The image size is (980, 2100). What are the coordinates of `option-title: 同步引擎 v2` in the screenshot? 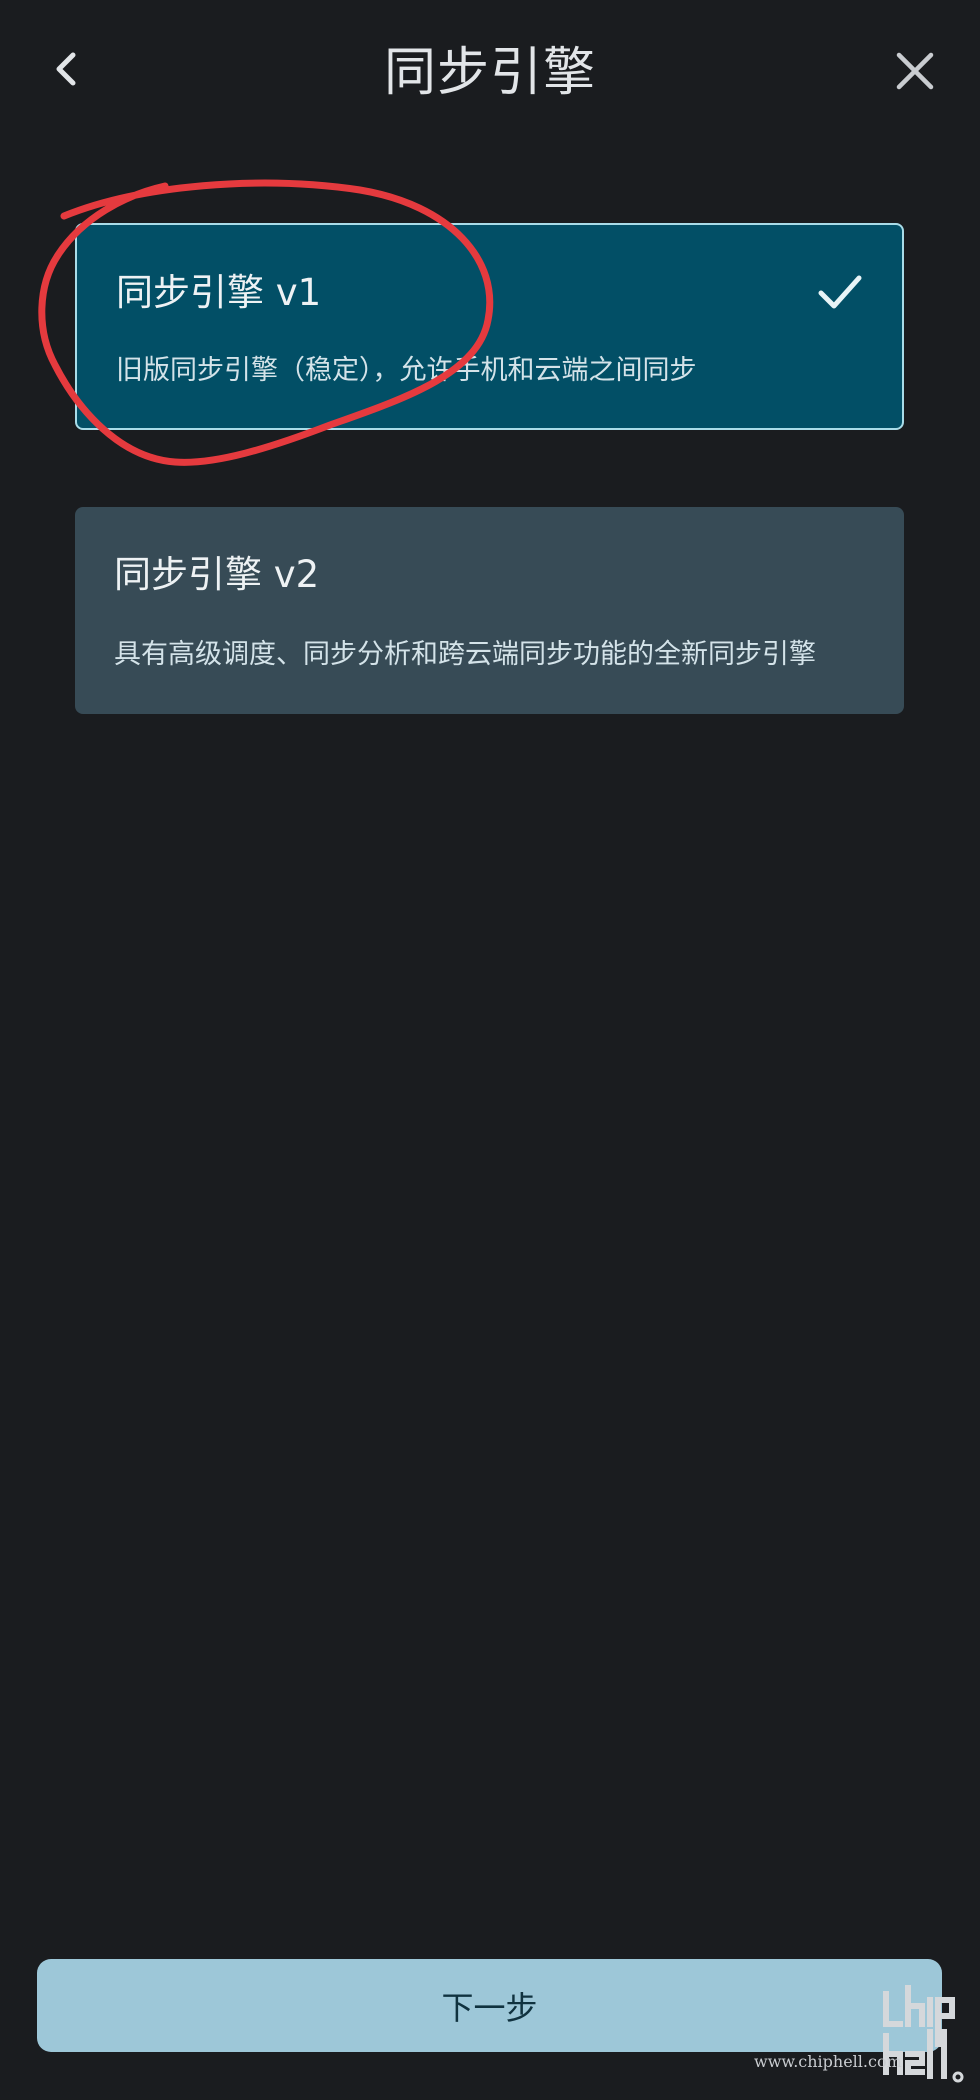 It's located at (217, 574).